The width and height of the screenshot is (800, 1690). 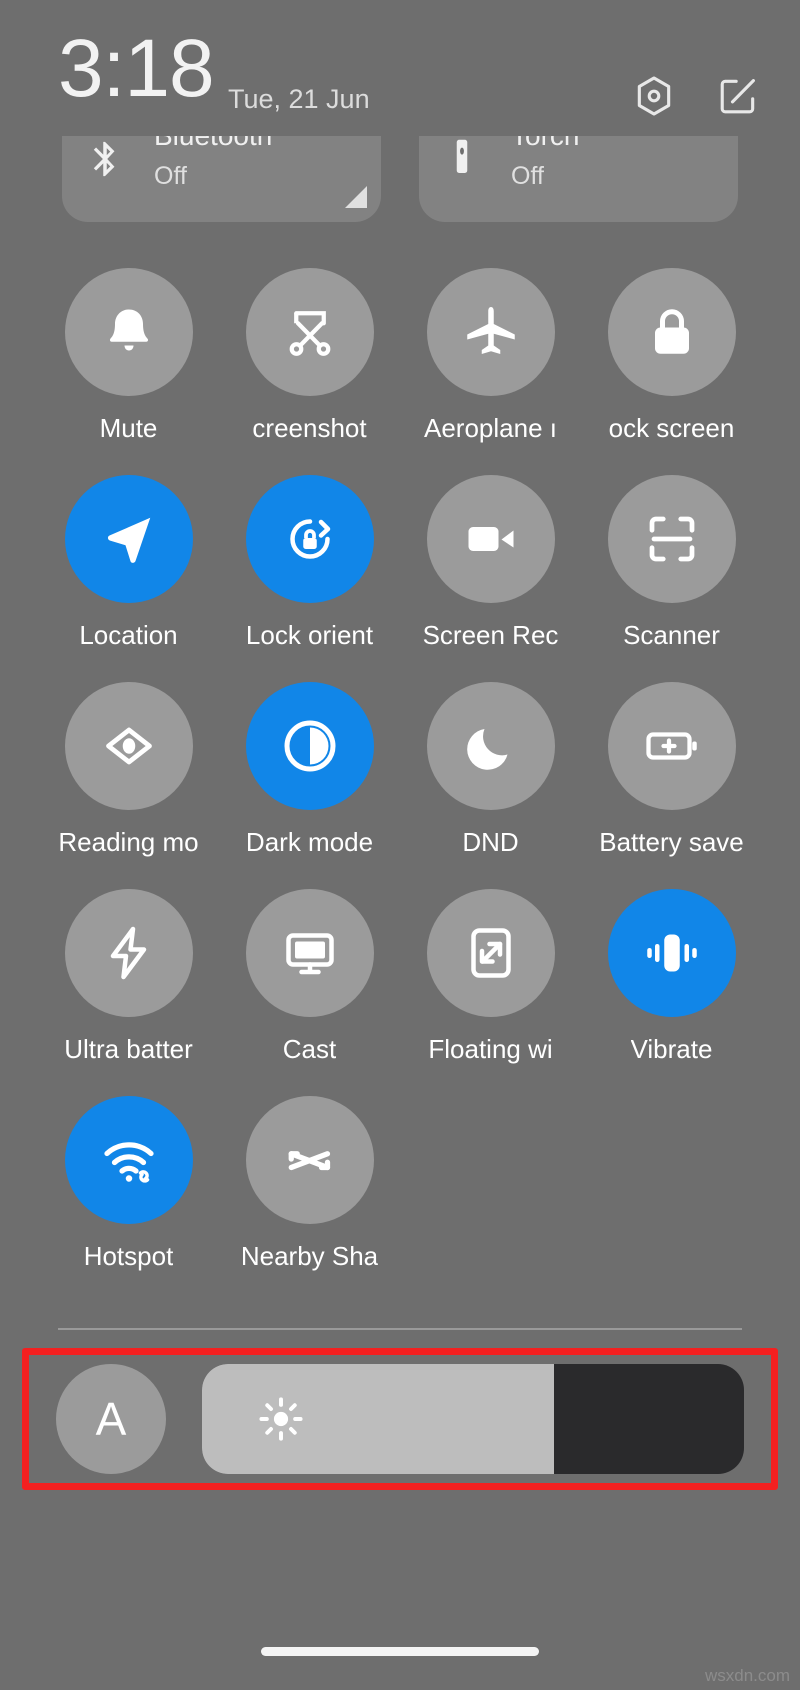 I want to click on torch-icon, so click(x=462, y=159).